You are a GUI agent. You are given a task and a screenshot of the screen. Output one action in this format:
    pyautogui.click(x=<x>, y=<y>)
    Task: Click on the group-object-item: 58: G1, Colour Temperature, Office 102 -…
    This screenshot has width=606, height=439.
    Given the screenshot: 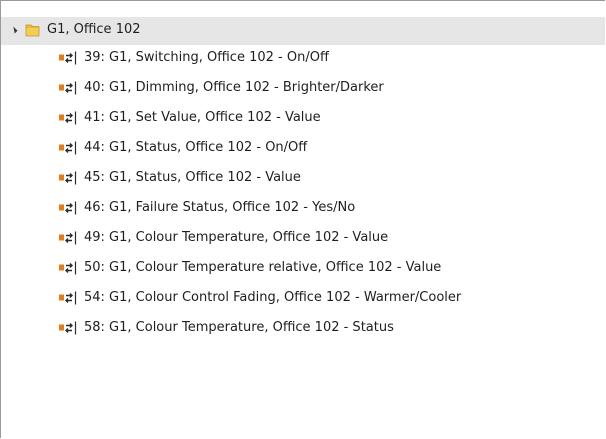 What is the action you would take?
    pyautogui.click(x=303, y=329)
    